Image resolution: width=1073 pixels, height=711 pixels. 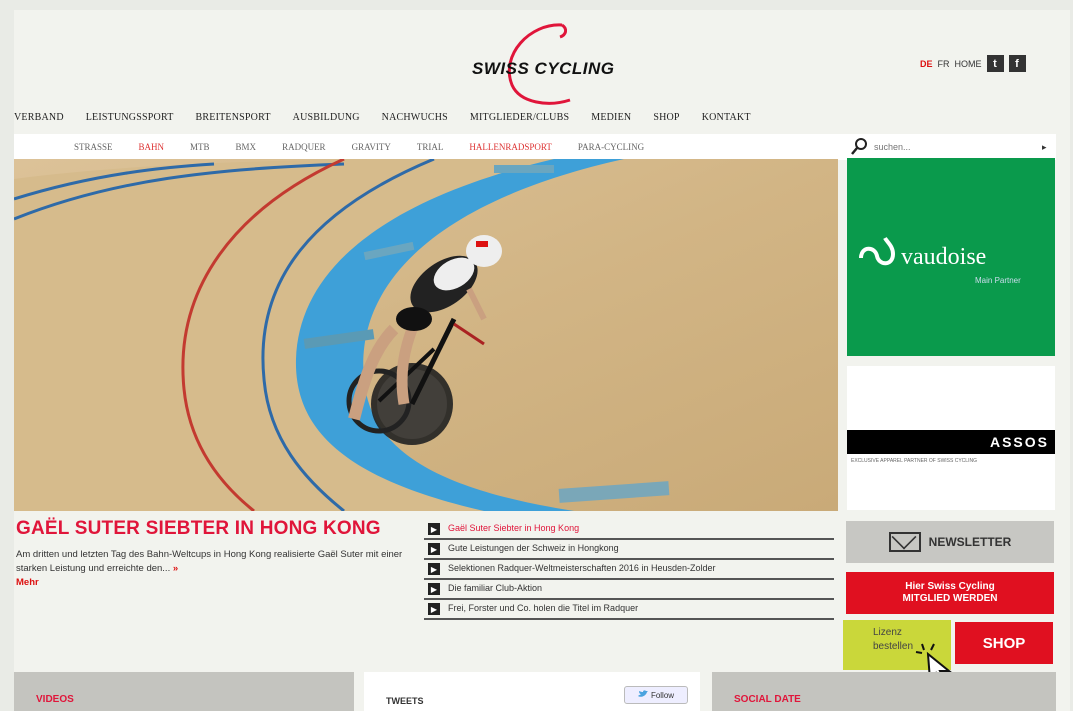 What do you see at coordinates (950, 598) in the screenshot?
I see `member-line2: MITGLIED WERDEN` at bounding box center [950, 598].